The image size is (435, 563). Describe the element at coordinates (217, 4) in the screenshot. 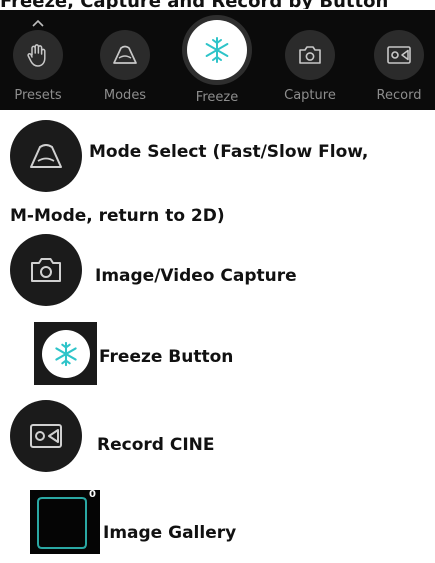

I see `cropped-header-text: Freeze, Capture and Record by Button` at that location.